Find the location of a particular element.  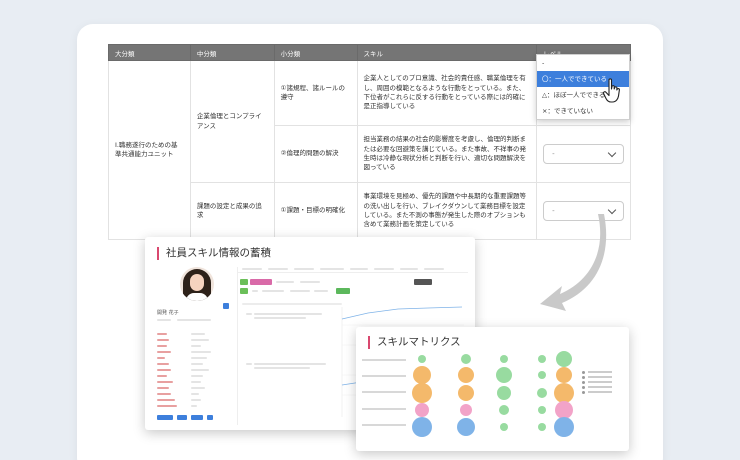

panel-title: スキルマトリクス is located at coordinates (414, 342).